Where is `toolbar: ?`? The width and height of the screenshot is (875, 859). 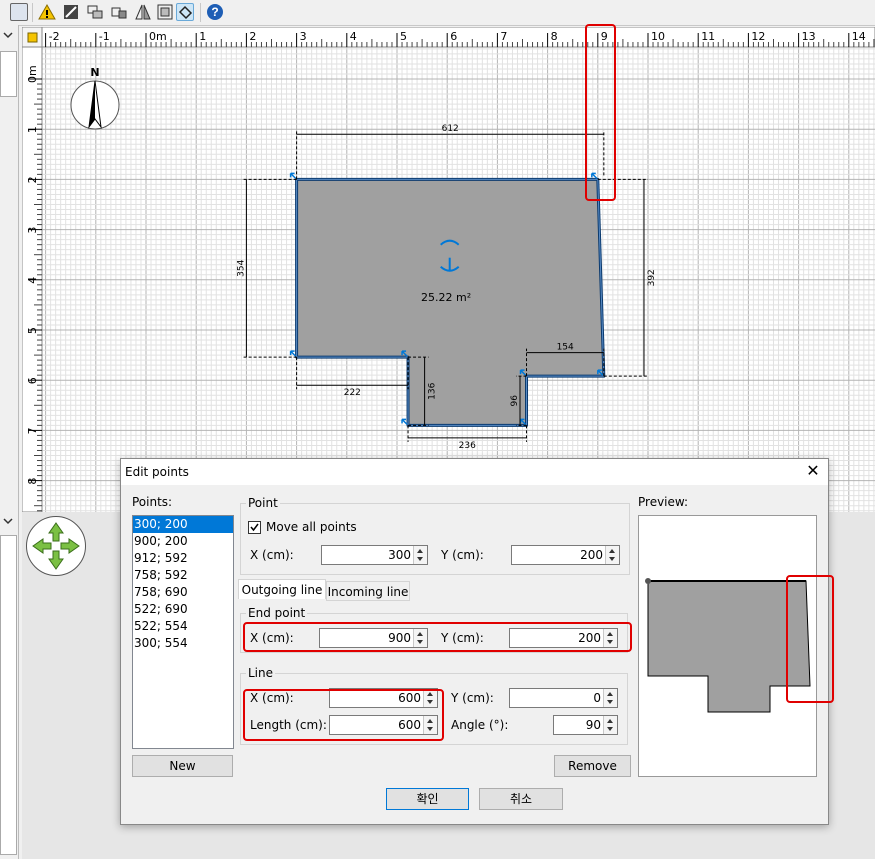
toolbar: ? is located at coordinates (437, 13).